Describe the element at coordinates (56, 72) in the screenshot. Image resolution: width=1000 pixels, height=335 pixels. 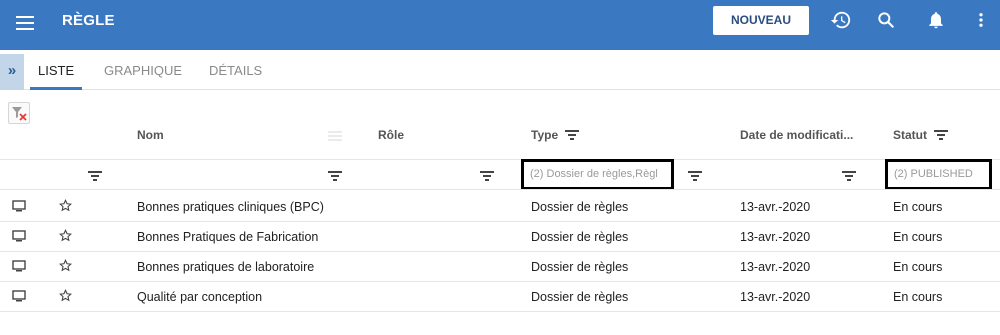
I see `tab-liste: LISTE` at that location.